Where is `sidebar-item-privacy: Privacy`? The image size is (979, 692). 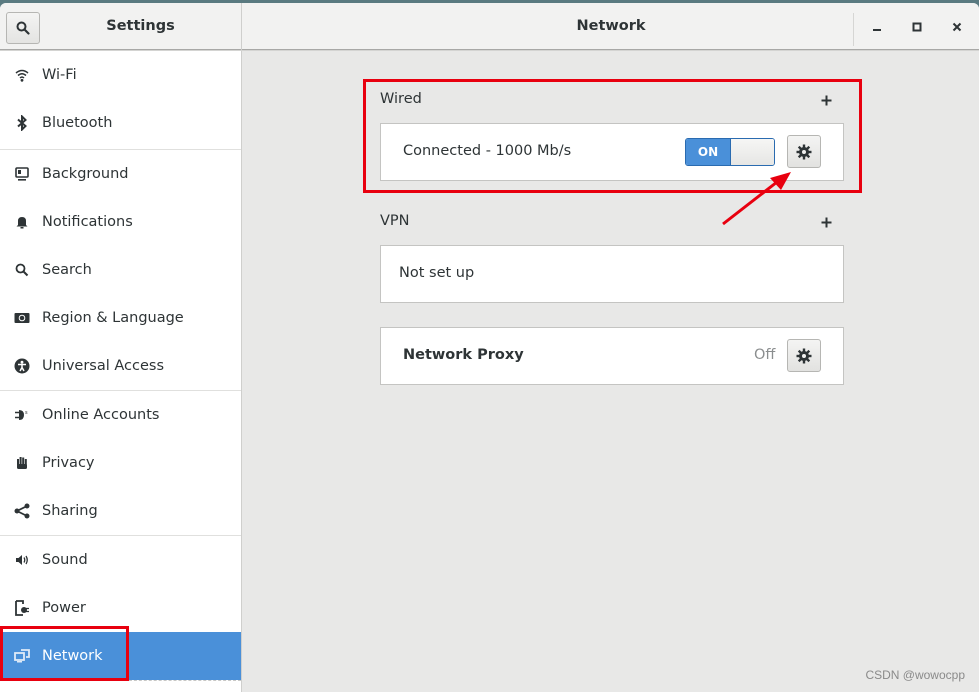
sidebar-item-privacy: Privacy is located at coordinates (120, 463).